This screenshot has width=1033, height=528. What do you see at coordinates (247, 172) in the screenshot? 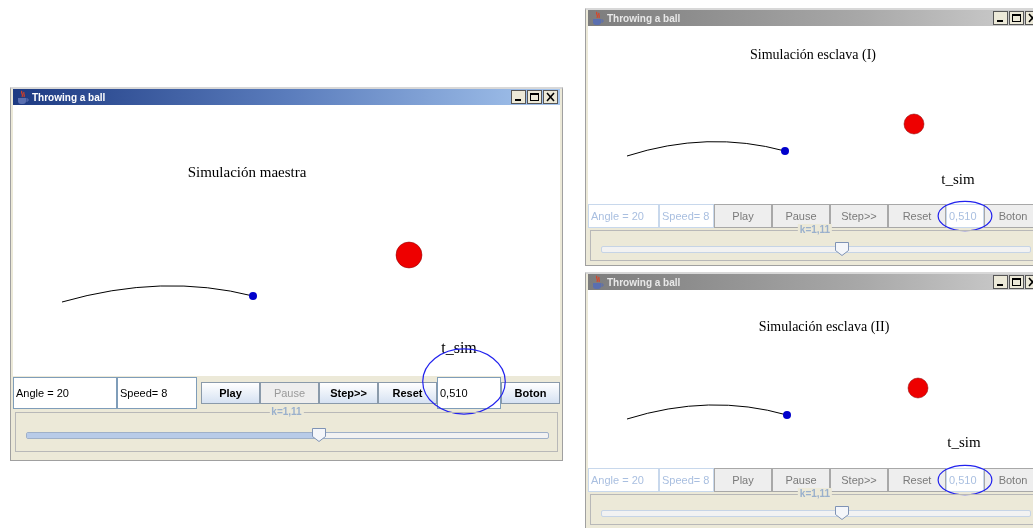
I see `simulation-heading: Simulación maestra` at bounding box center [247, 172].